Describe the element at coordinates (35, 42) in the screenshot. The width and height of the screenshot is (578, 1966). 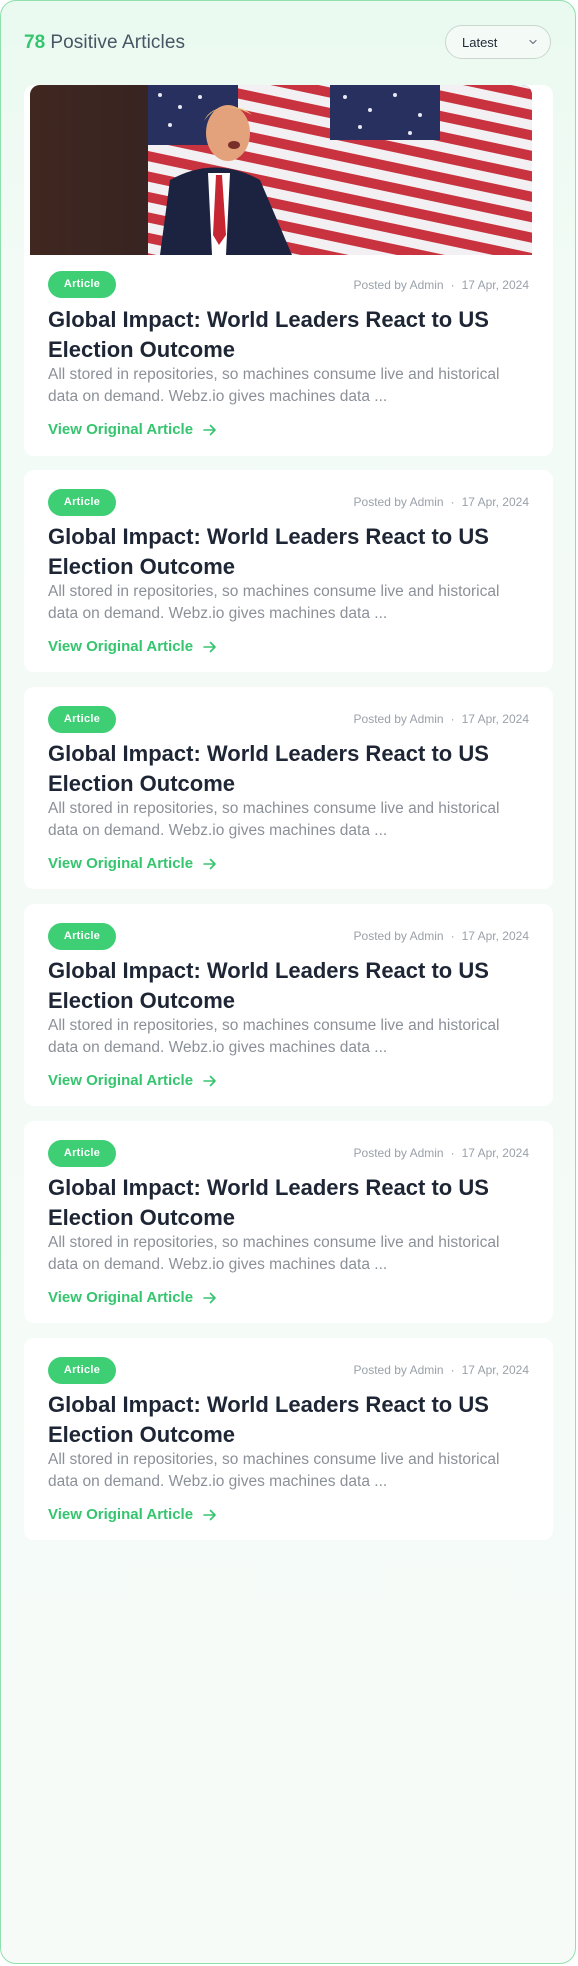
I see `article-count-number: 78` at that location.